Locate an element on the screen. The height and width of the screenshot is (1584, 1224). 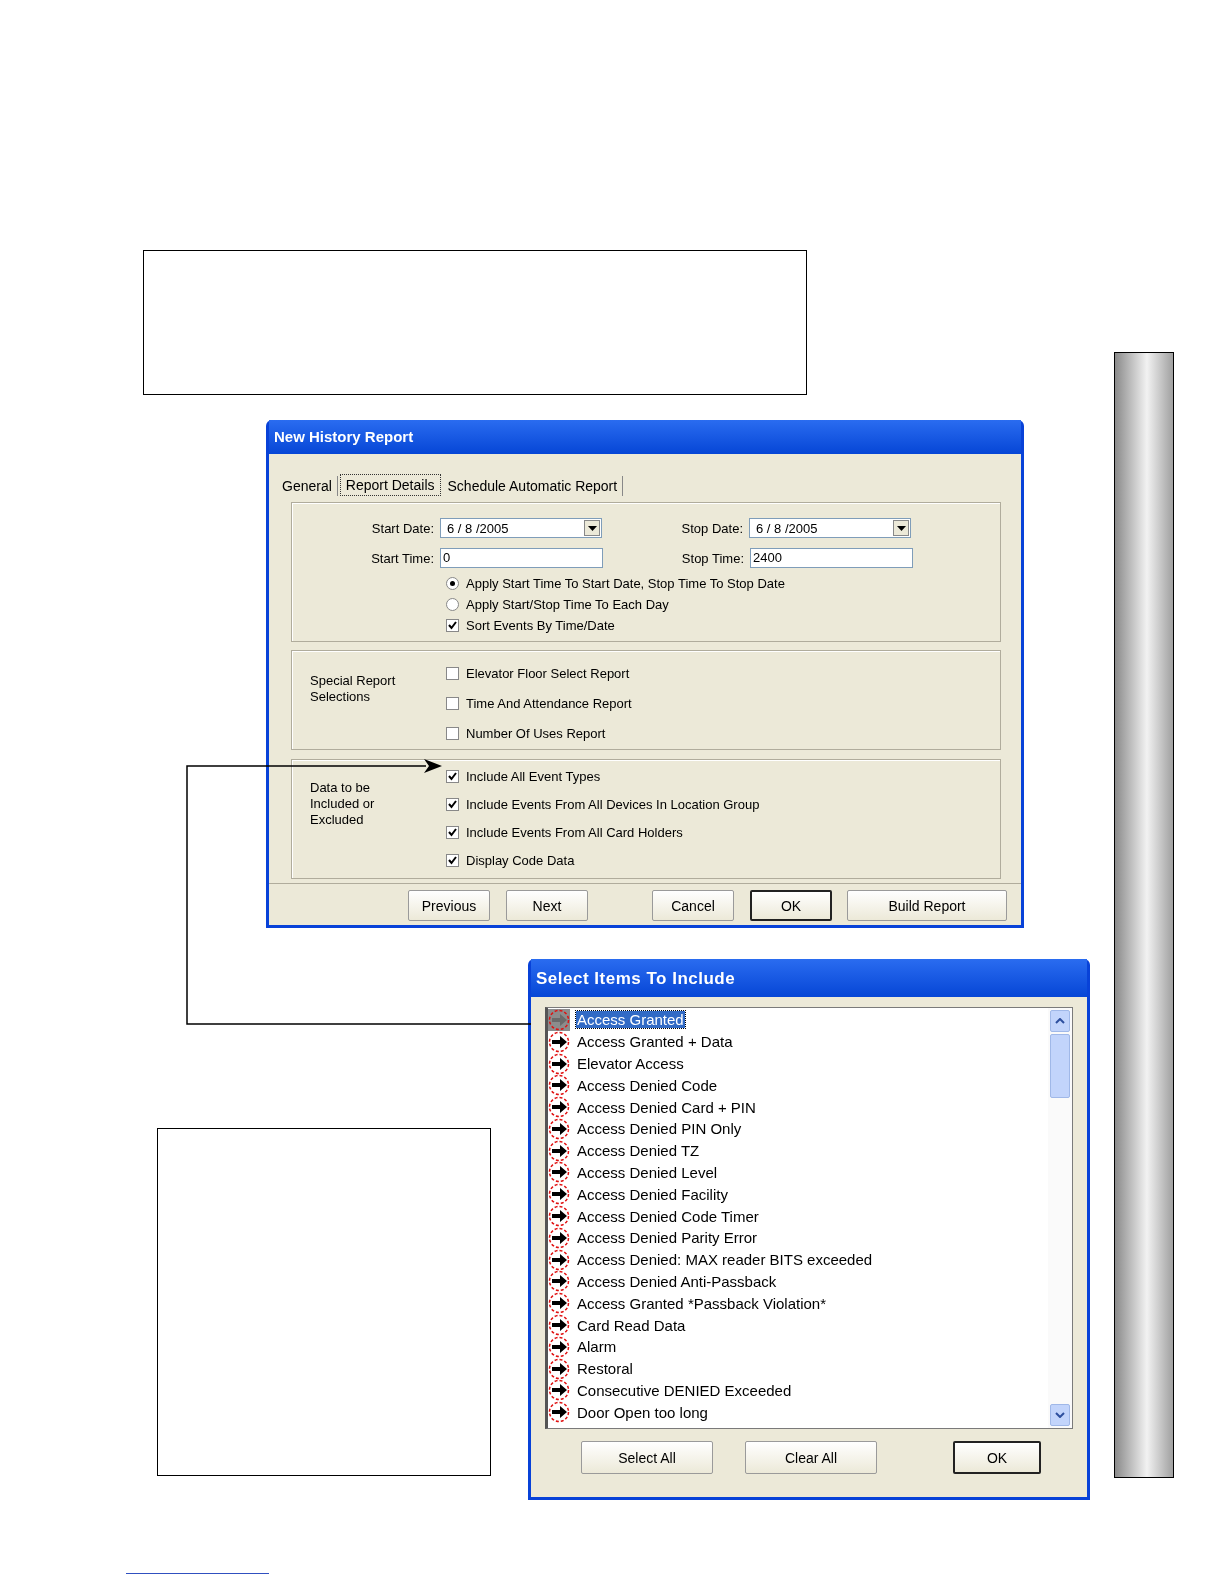
dialog-button: Previous is located at coordinates (449, 905).